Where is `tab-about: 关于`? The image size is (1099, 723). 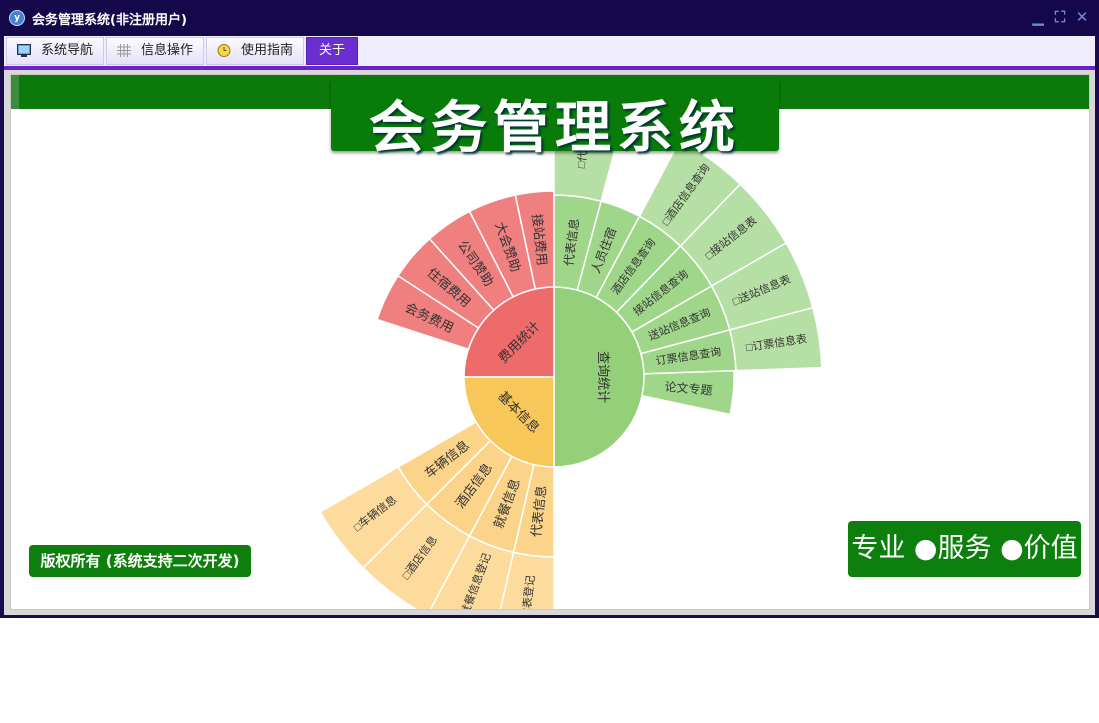
tab-about: 关于 is located at coordinates (332, 51).